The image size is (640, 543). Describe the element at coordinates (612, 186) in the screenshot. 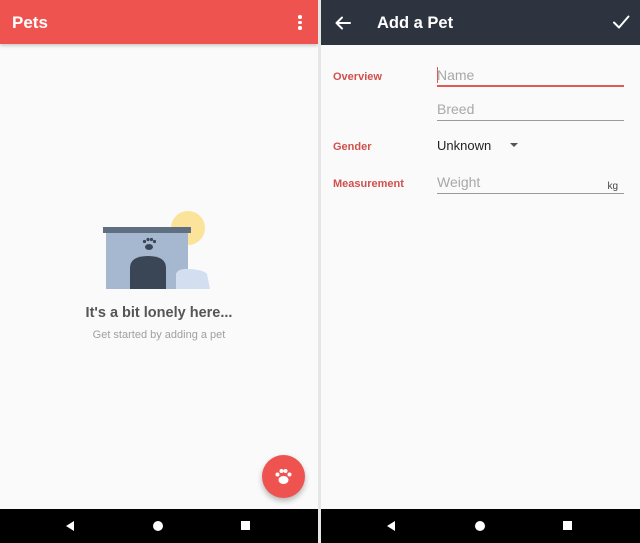

I see `weight-unit: kg` at that location.